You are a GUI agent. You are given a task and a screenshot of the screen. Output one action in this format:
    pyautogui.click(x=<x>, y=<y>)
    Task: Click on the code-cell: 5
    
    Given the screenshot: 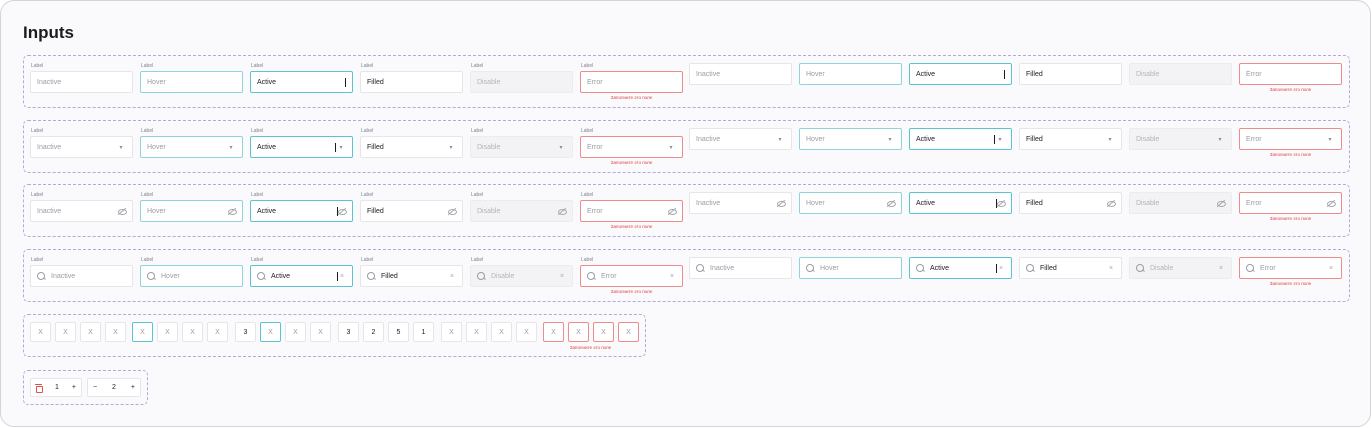 What is the action you would take?
    pyautogui.click(x=398, y=332)
    